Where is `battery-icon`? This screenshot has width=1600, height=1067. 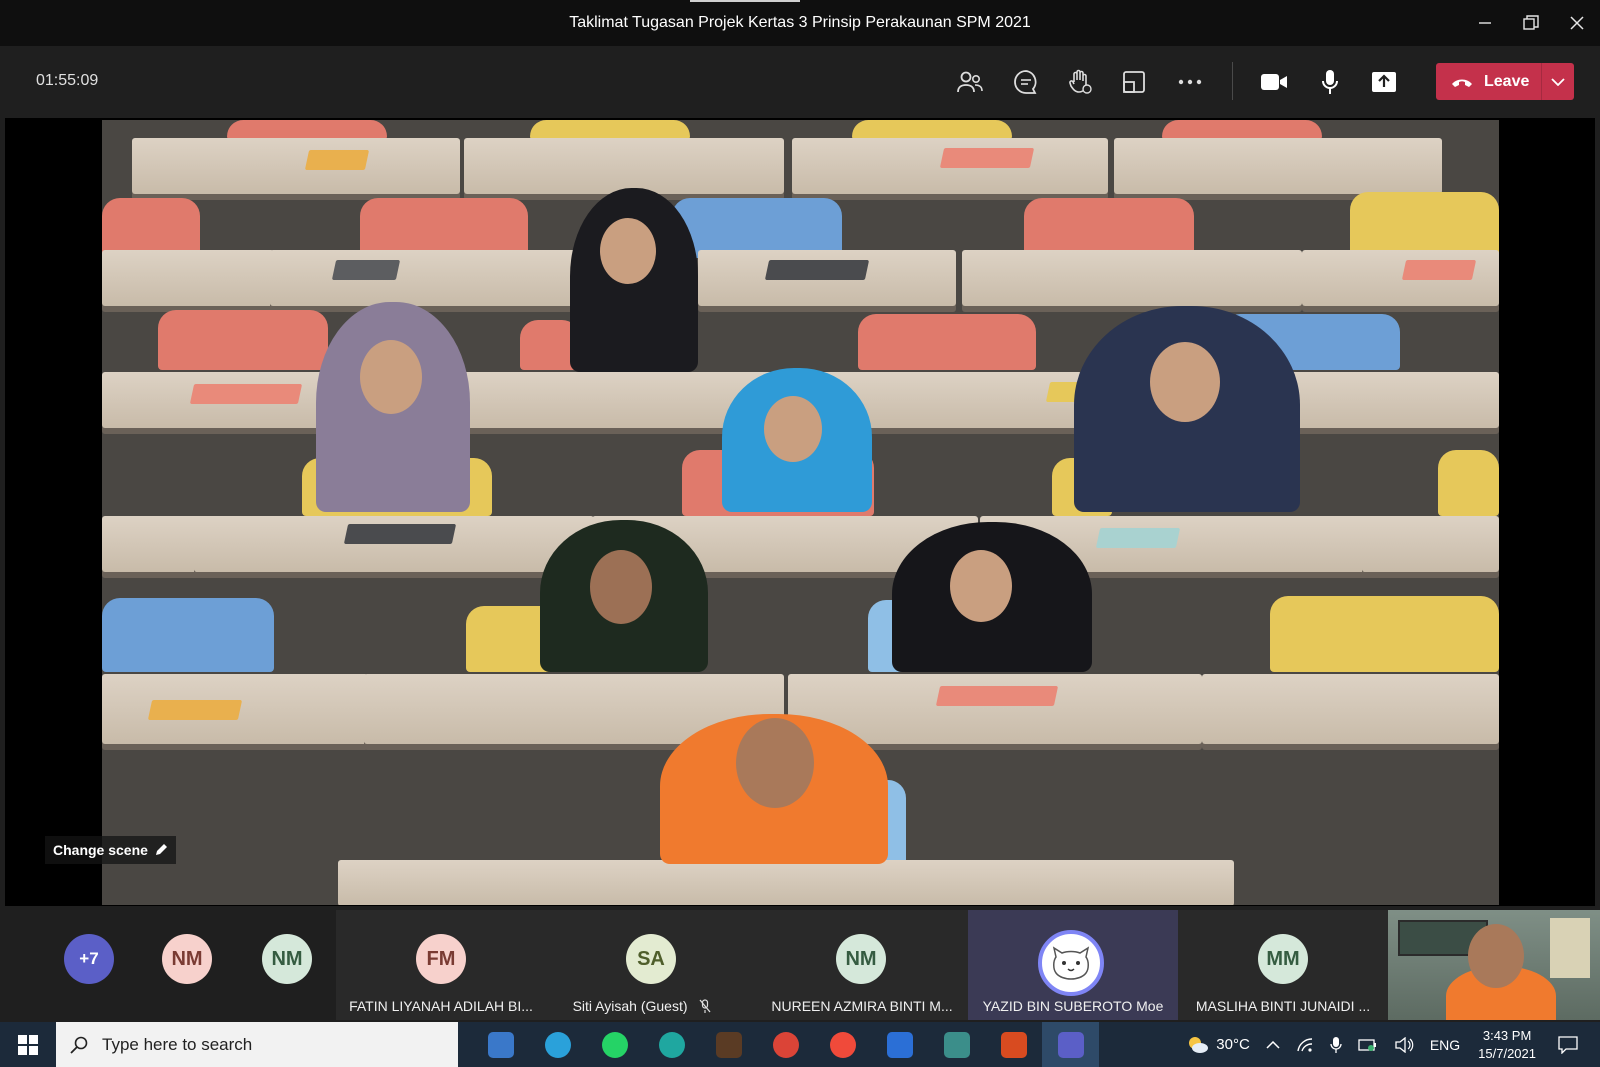 battery-icon is located at coordinates (1368, 1045).